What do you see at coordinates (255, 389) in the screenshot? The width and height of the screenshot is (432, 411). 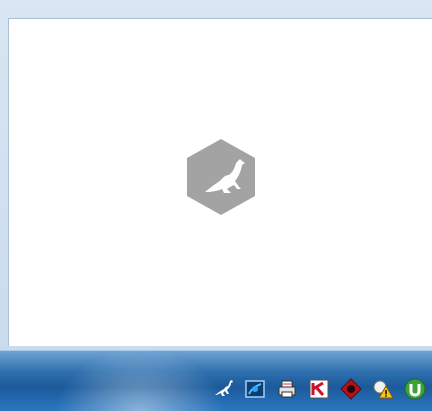 I see `network-tray-icon` at bounding box center [255, 389].